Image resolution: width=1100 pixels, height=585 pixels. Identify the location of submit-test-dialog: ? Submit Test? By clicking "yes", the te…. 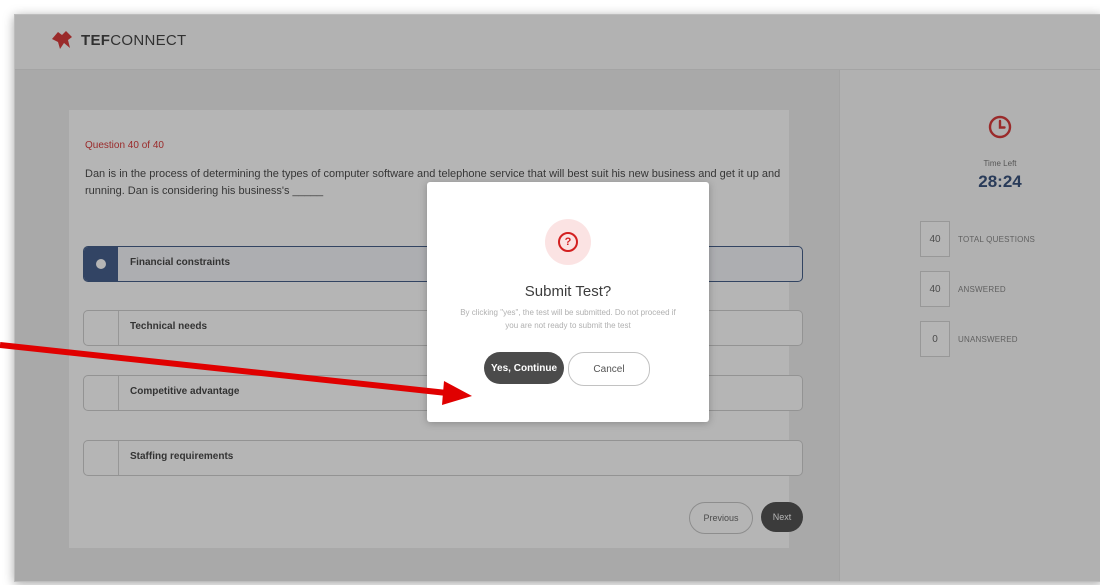
(568, 302).